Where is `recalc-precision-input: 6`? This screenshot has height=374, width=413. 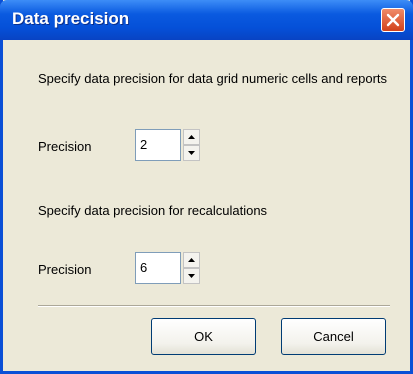
recalc-precision-input: 6 is located at coordinates (158, 268).